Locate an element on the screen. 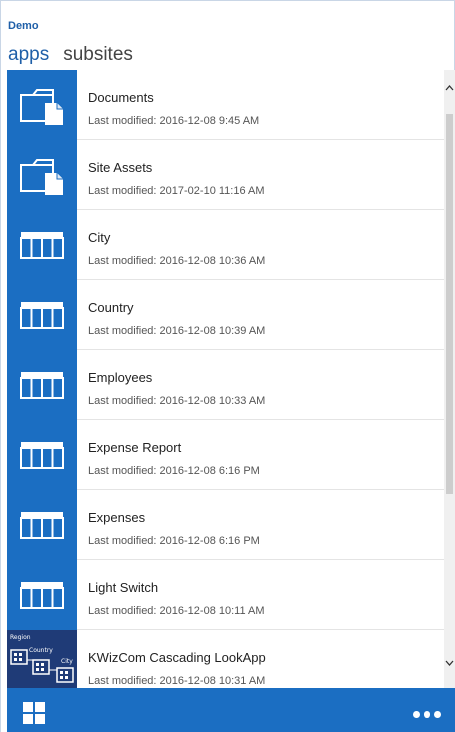 The image size is (455, 732). item-name: KWizCom Cascading LookApp is located at coordinates (177, 657).